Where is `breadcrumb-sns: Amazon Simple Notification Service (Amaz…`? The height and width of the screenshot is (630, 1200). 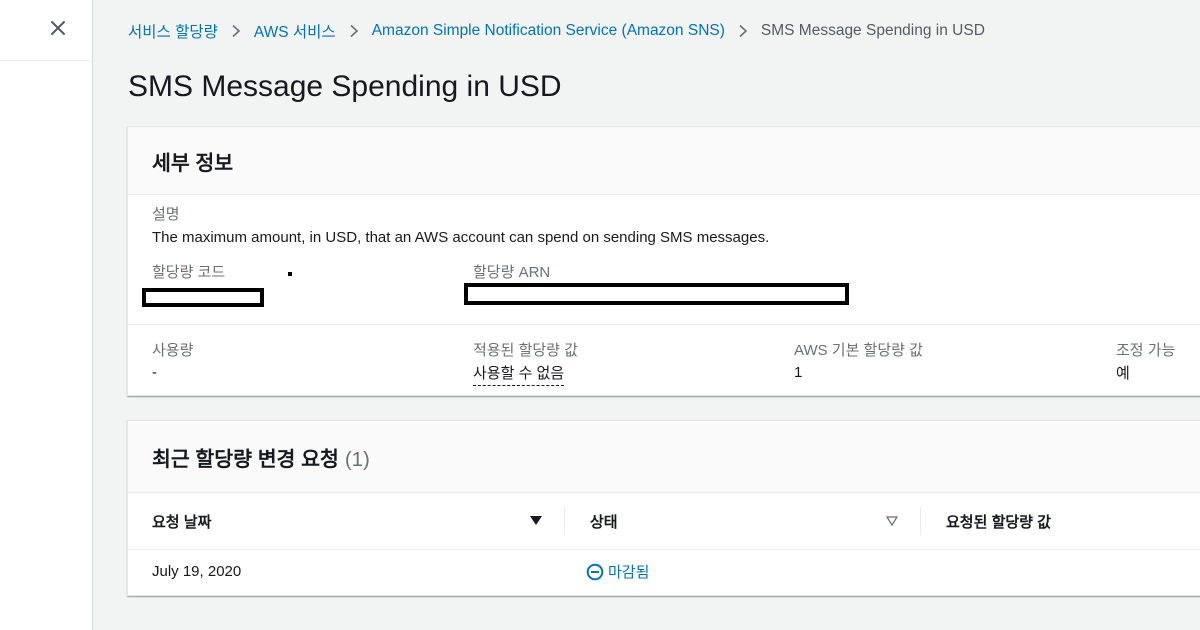
breadcrumb-sns: Amazon Simple Notification Service (Amaz… is located at coordinates (548, 31).